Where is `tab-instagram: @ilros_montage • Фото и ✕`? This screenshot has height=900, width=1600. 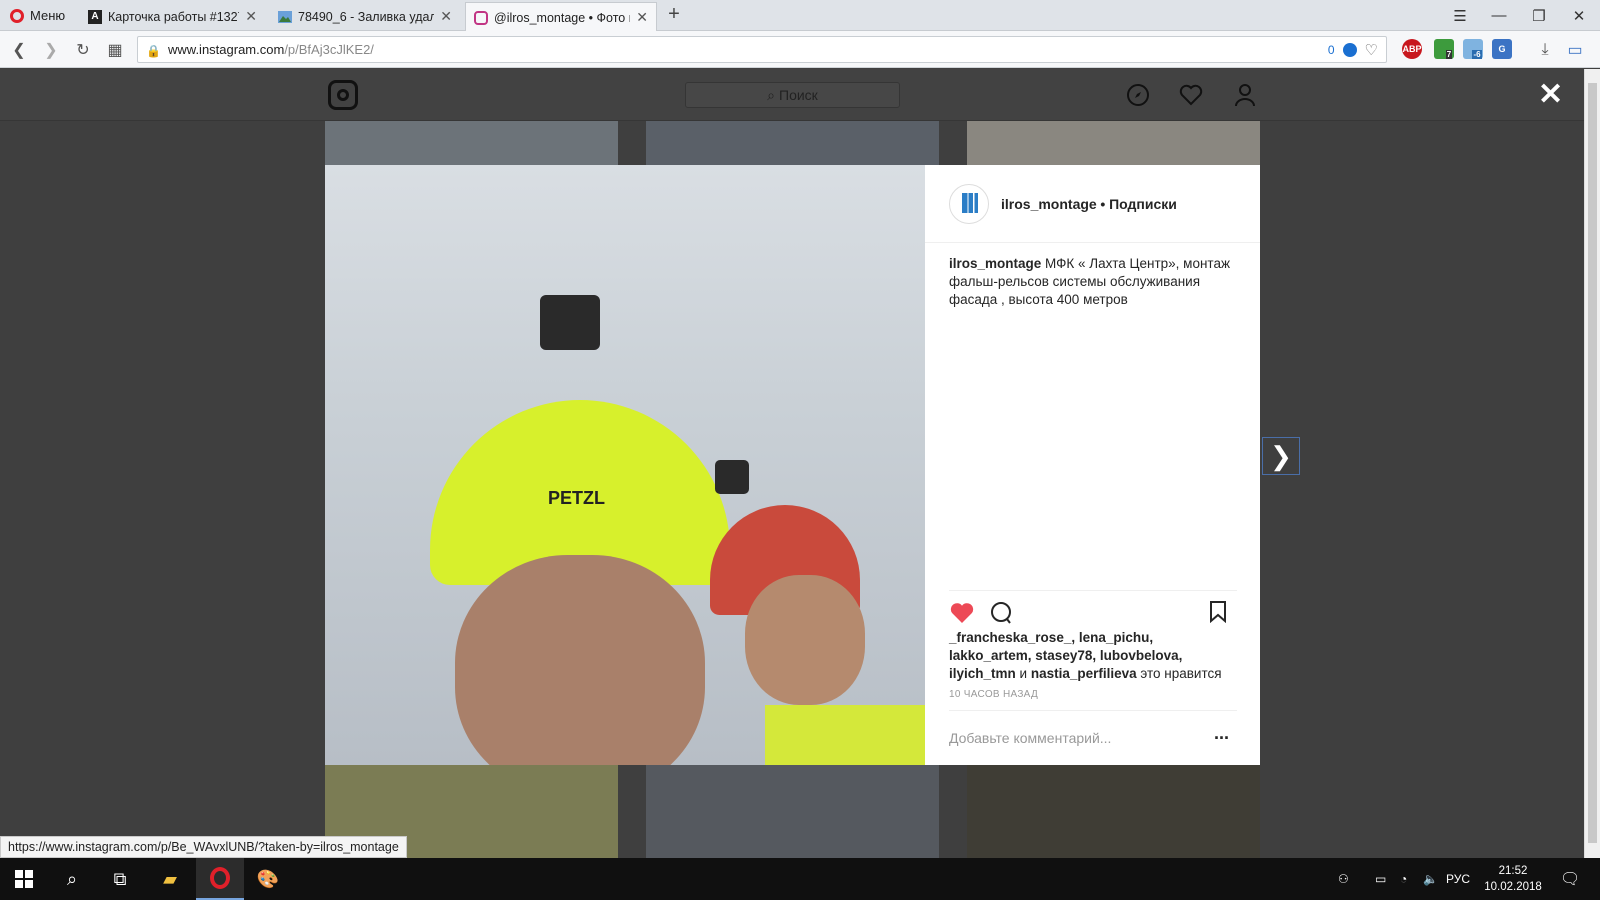
tab-instagram: @ilros_montage • Фото и ✕ is located at coordinates (561, 17).